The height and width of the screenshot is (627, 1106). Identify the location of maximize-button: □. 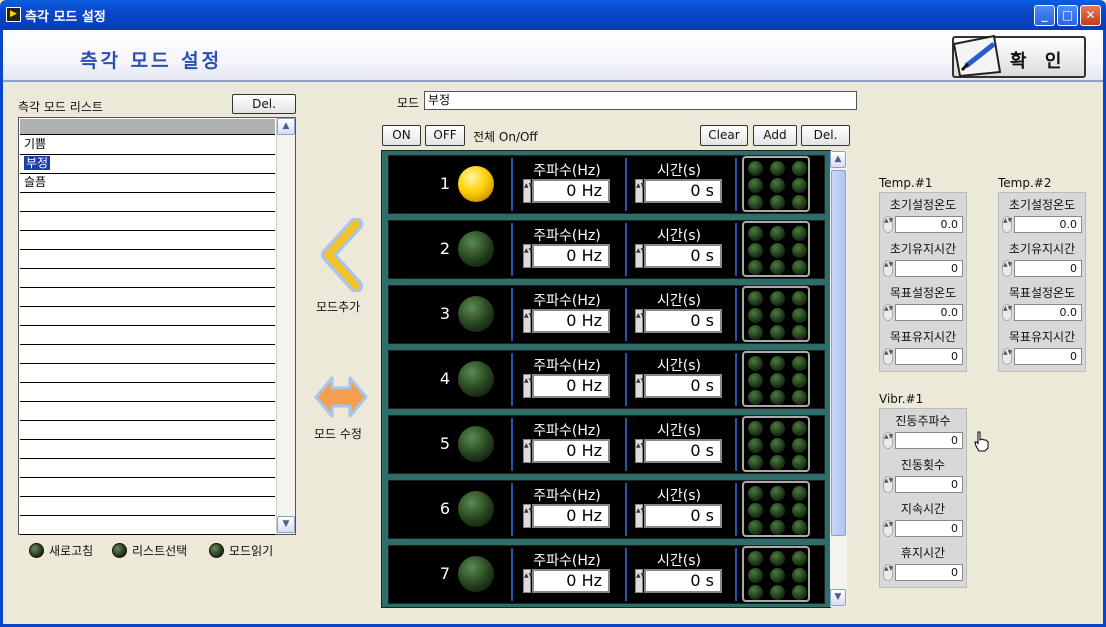
(1067, 15).